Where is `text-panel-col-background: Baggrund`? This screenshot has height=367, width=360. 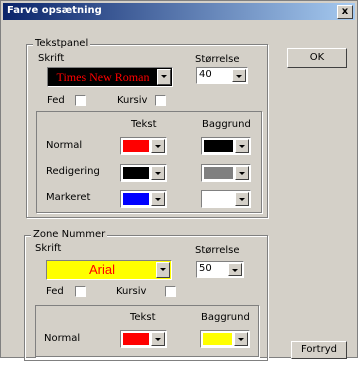
text-panel-col-background: Baggrund is located at coordinates (226, 124).